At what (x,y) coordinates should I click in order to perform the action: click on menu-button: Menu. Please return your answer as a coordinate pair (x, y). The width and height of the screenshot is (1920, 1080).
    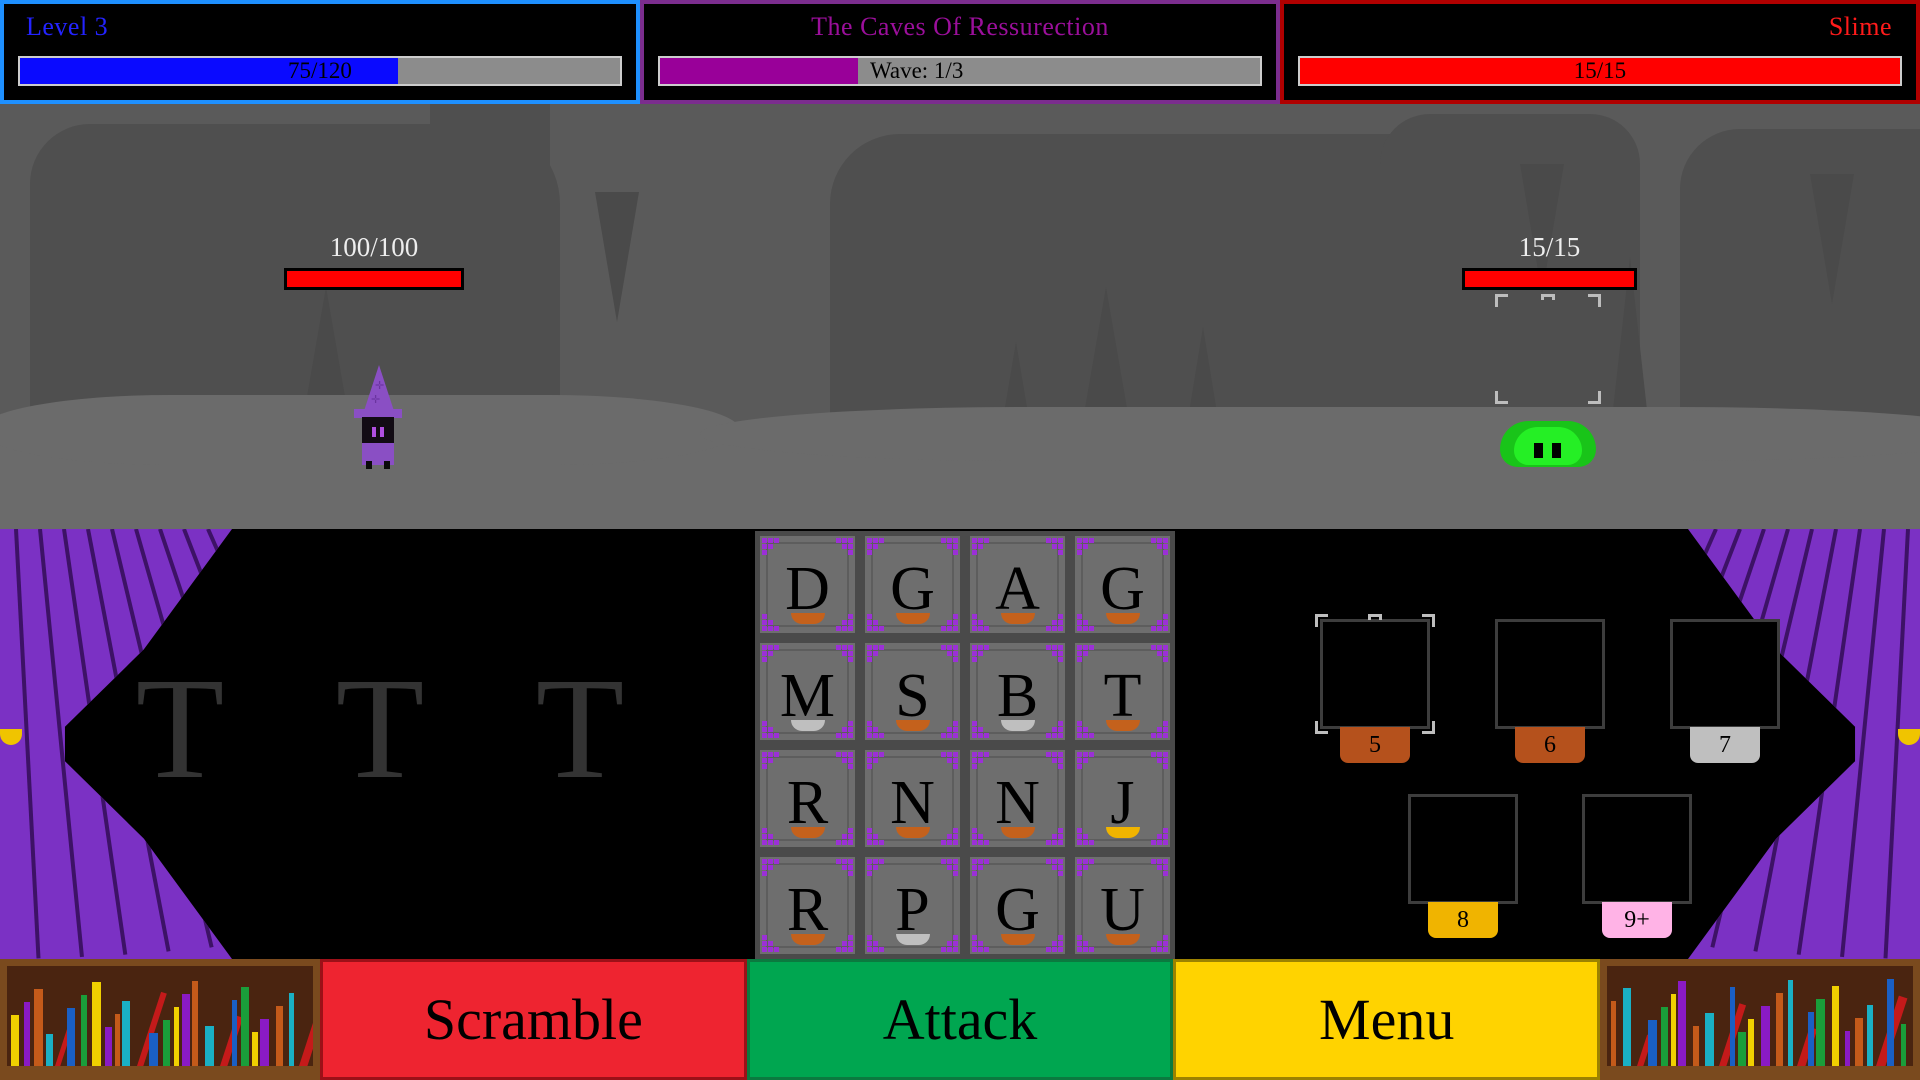
    Looking at the image, I should click on (1387, 1019).